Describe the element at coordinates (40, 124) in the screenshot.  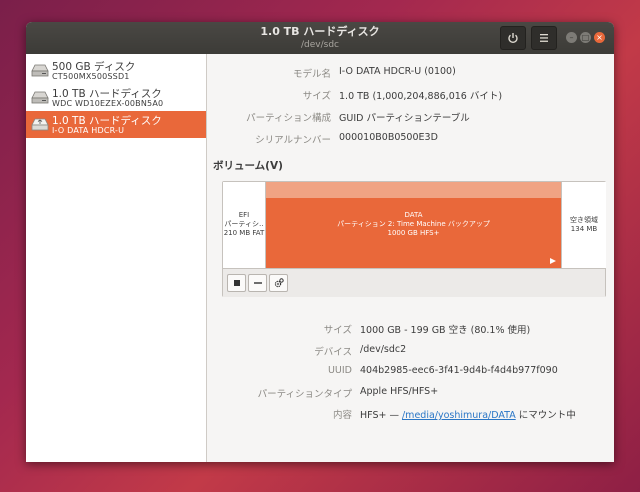
I see `usb-hard-disk-icon` at that location.